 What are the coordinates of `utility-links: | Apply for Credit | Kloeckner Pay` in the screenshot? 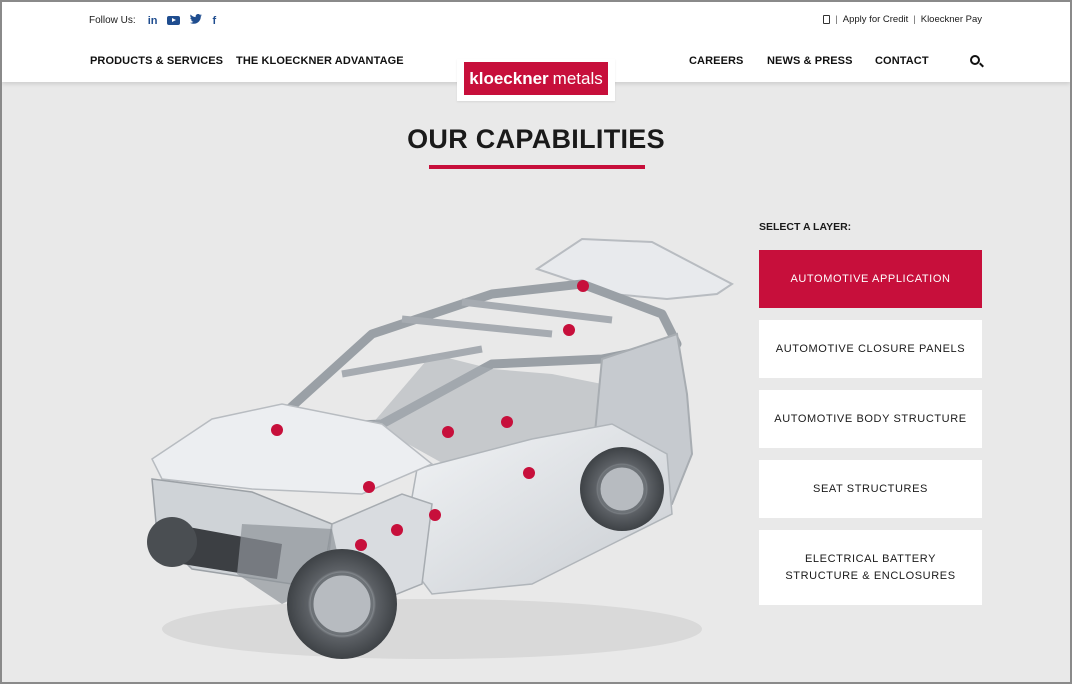 It's located at (902, 19).